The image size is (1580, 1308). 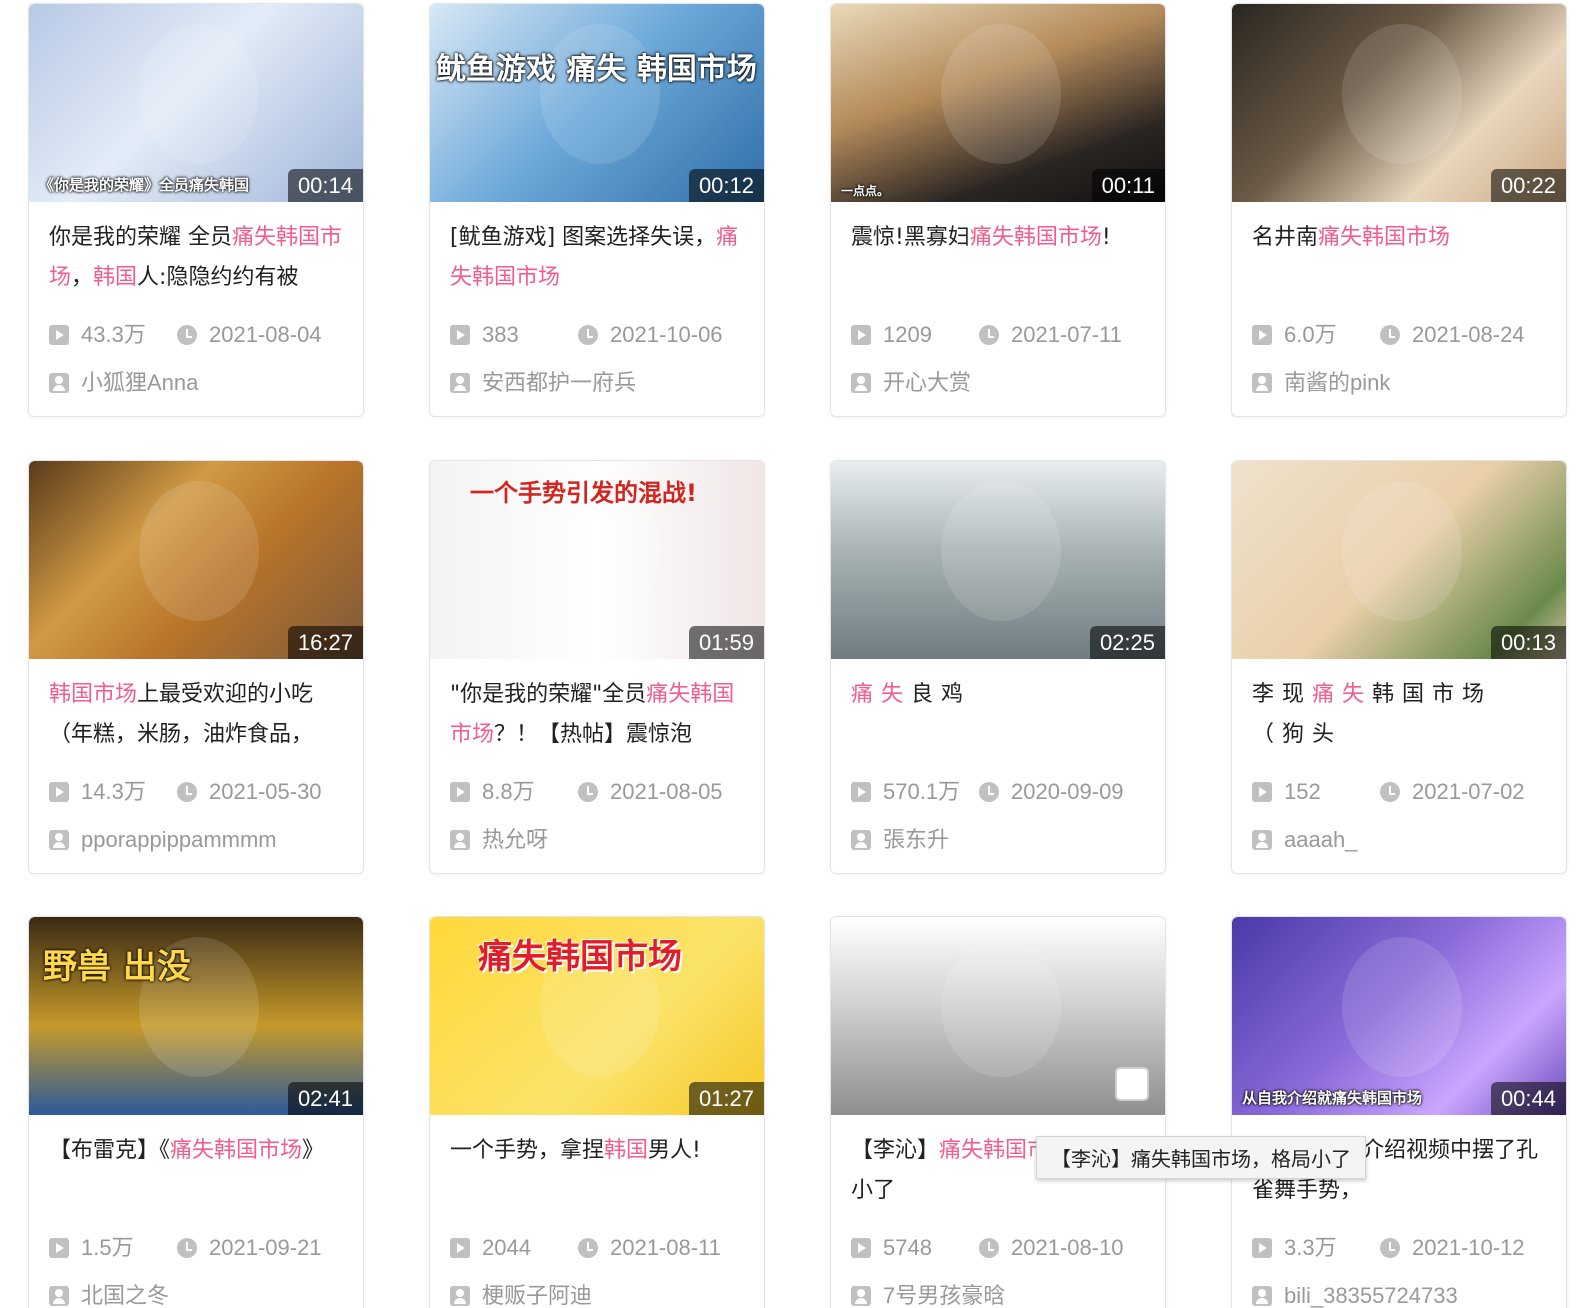 What do you see at coordinates (113, 334) in the screenshot?
I see `view-count-value: 43.3万` at bounding box center [113, 334].